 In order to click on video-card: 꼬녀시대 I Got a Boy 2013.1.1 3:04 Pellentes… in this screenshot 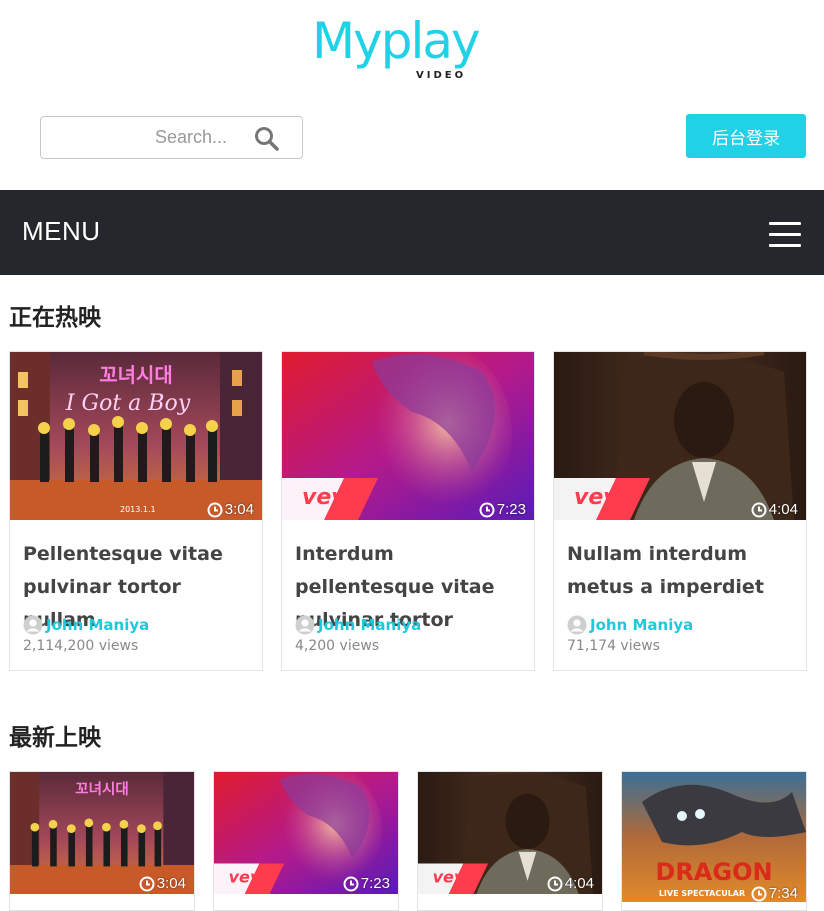, I will do `click(136, 511)`.